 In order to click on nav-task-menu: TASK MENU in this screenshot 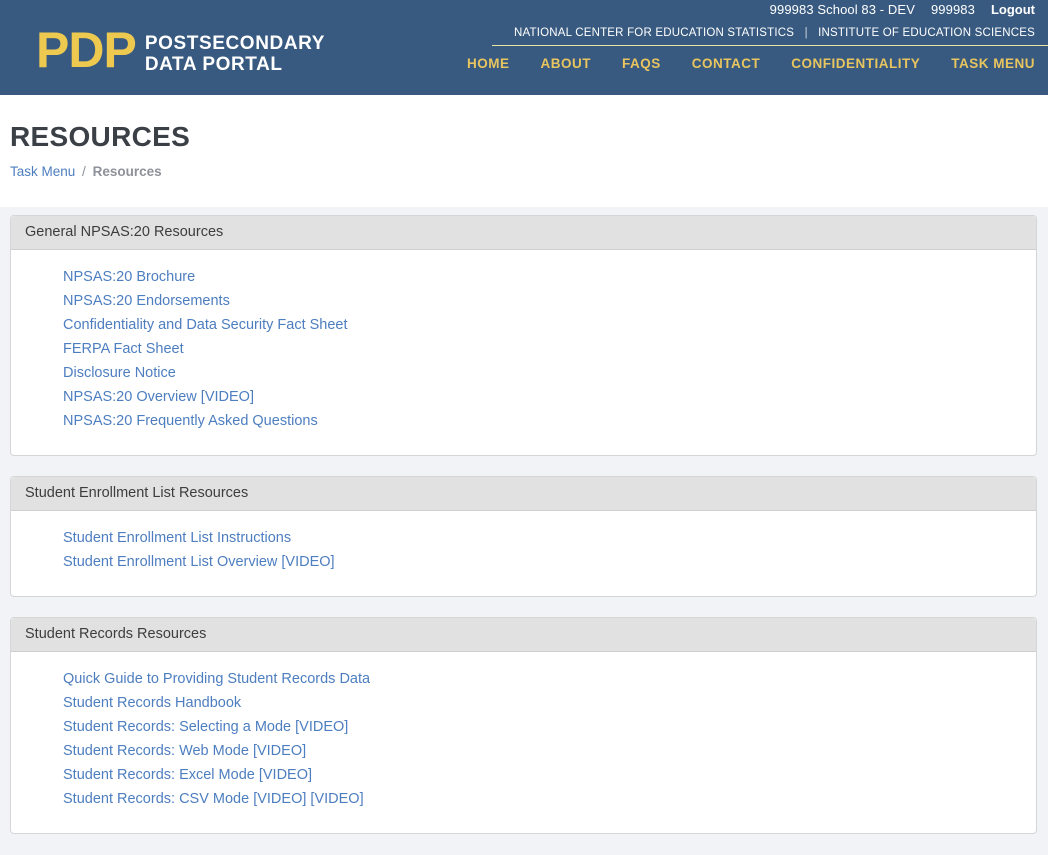, I will do `click(993, 63)`.